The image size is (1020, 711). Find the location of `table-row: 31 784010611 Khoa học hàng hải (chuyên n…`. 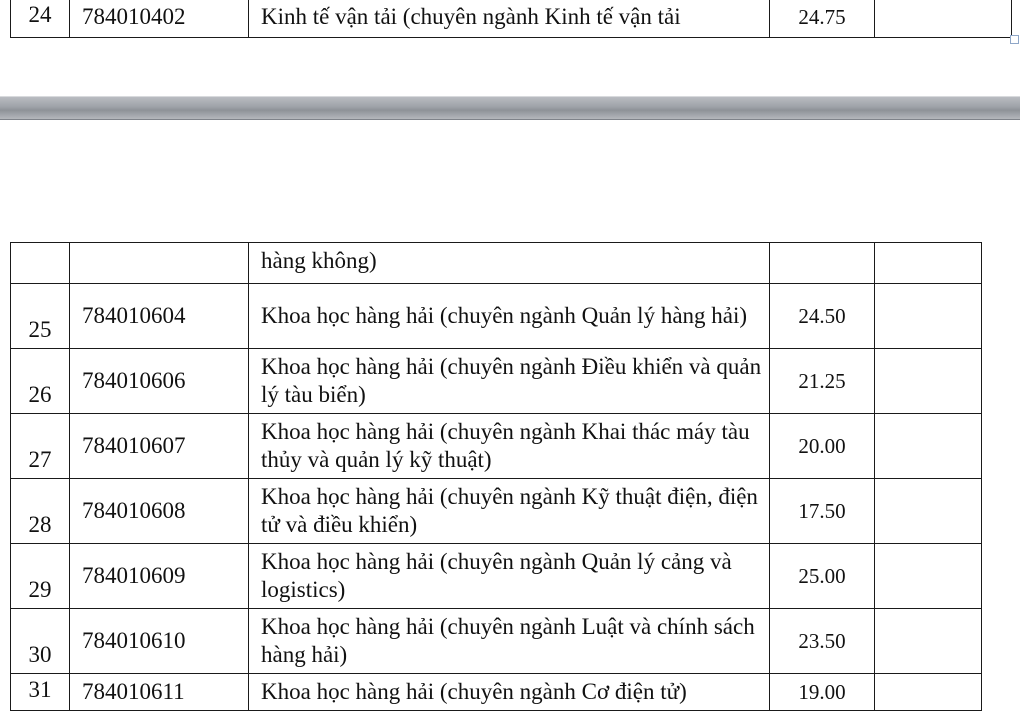

table-row: 31 784010611 Khoa học hàng hải (chuyên n… is located at coordinates (496, 692).